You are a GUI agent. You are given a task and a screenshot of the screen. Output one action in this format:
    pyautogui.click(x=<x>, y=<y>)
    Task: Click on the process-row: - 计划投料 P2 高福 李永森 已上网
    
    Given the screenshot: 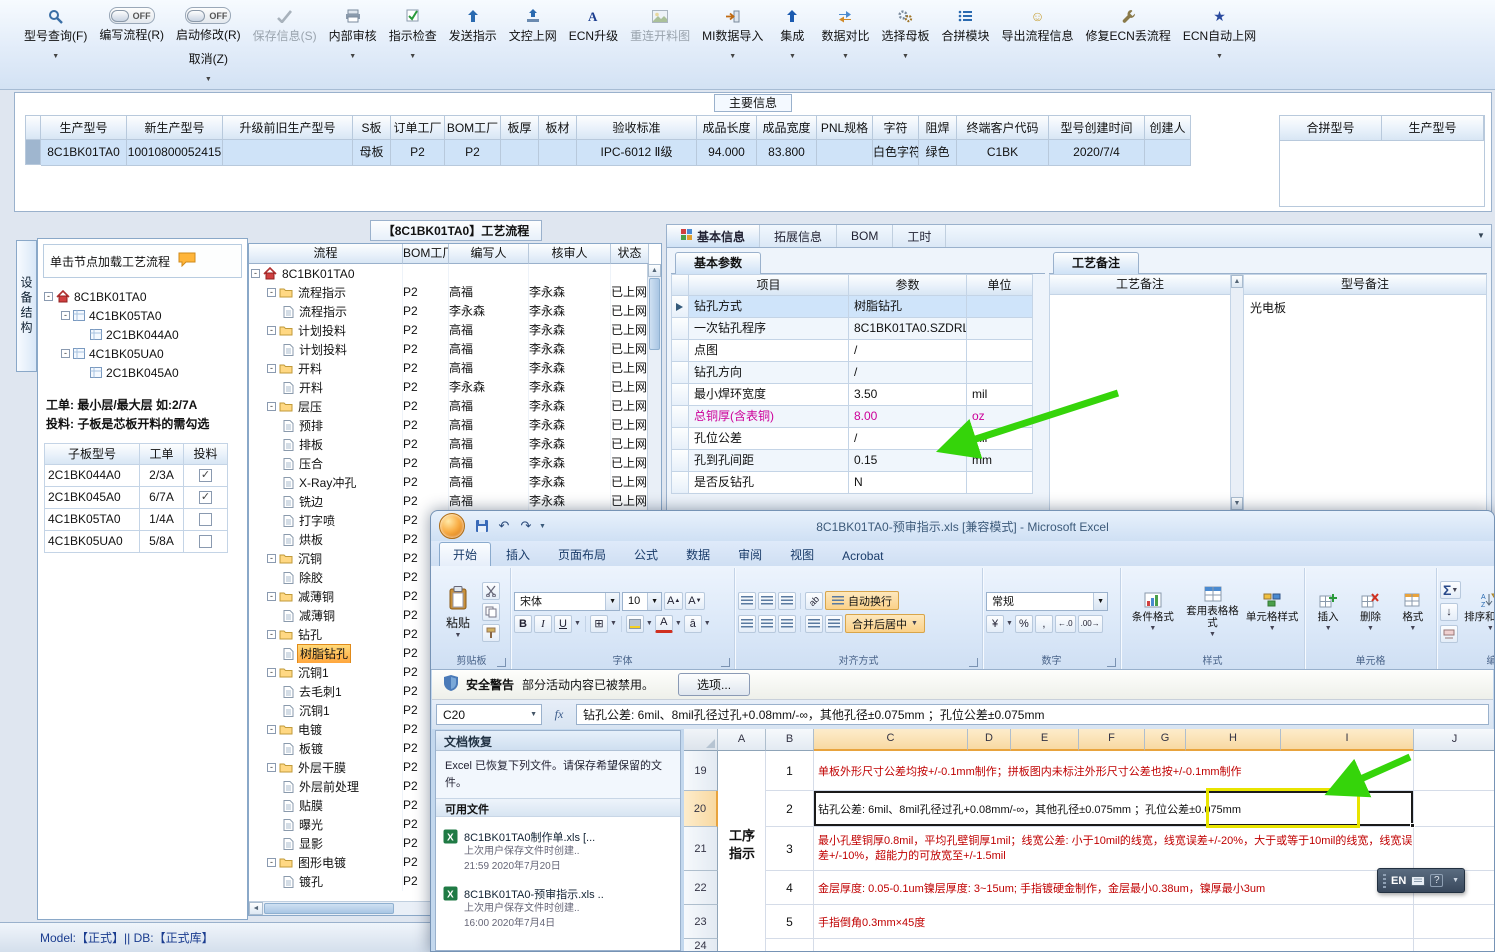 What is the action you would take?
    pyautogui.click(x=448, y=330)
    